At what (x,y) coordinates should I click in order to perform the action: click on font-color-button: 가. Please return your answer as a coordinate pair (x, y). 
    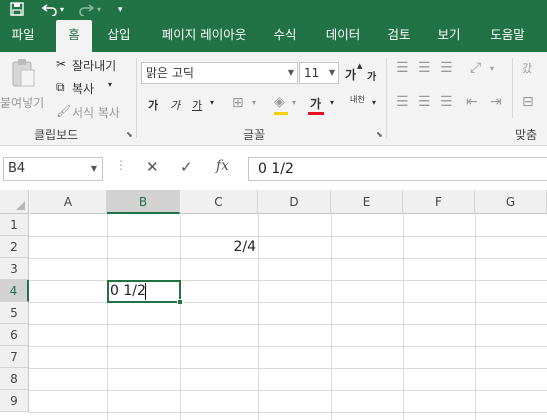
    Looking at the image, I should click on (315, 103).